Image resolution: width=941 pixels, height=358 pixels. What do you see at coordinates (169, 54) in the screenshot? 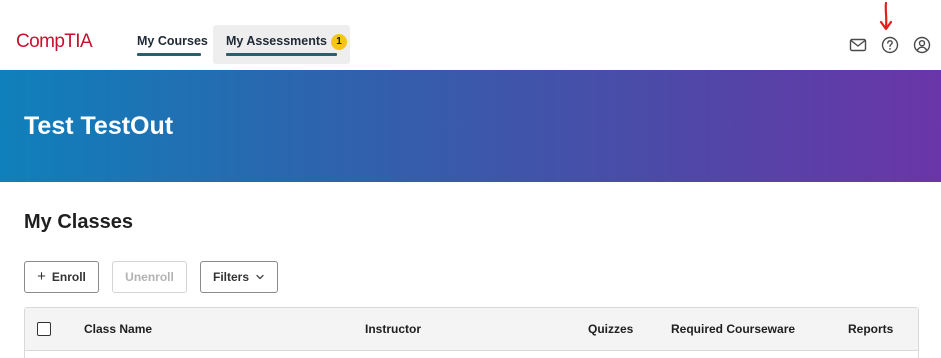
I see `tab-my-courses-underline` at bounding box center [169, 54].